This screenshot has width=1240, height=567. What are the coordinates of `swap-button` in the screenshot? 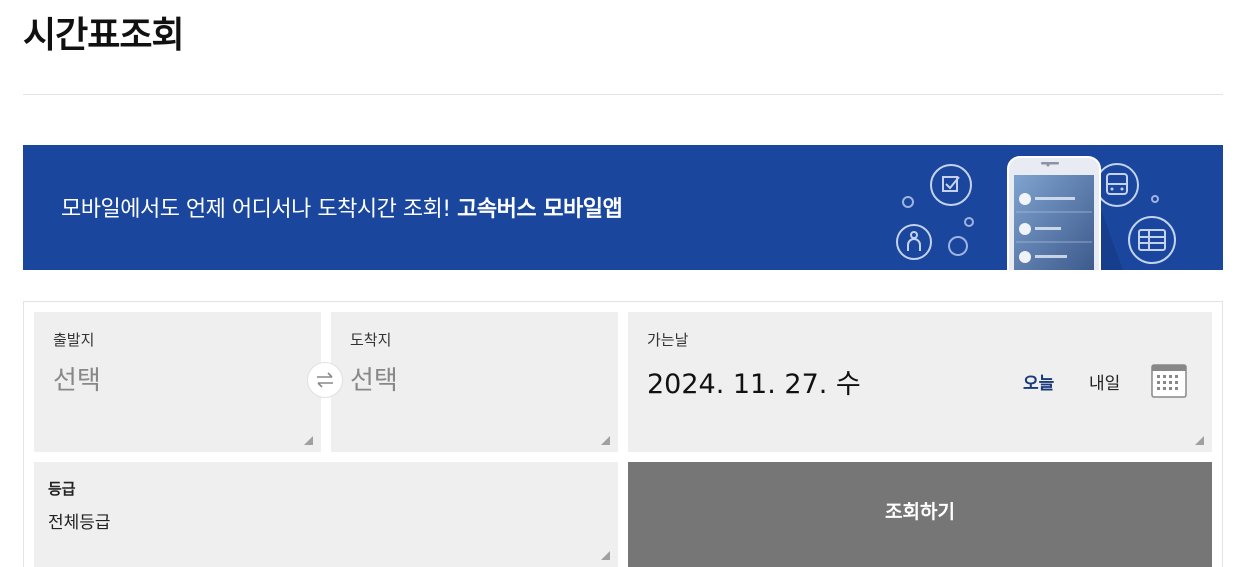 It's located at (325, 380).